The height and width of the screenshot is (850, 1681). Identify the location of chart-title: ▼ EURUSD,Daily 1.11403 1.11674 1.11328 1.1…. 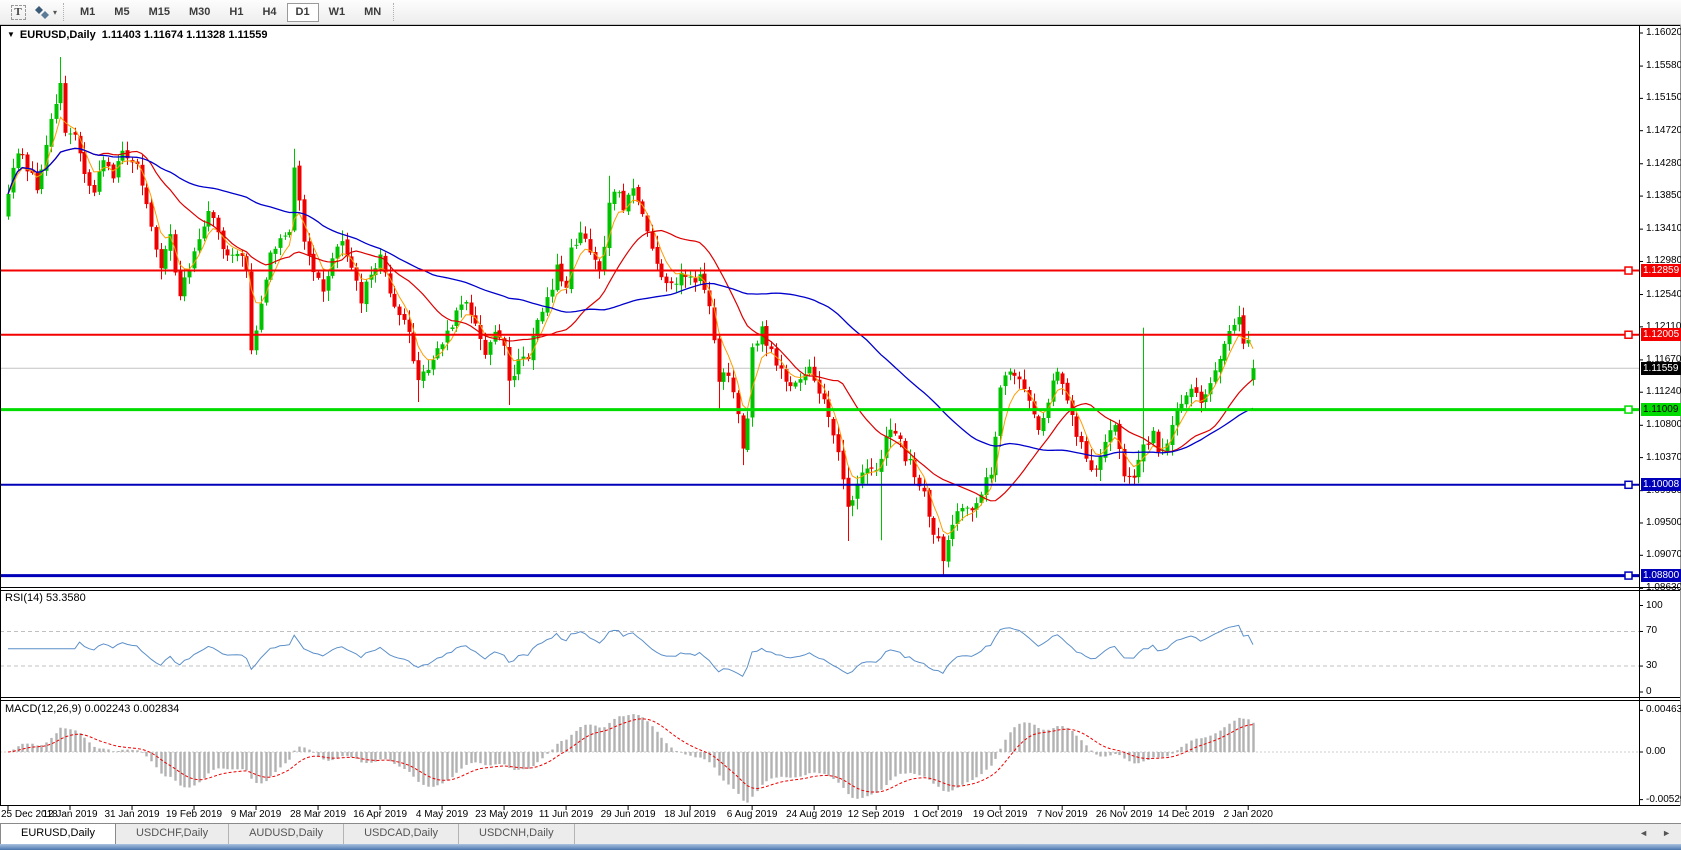
(137, 35).